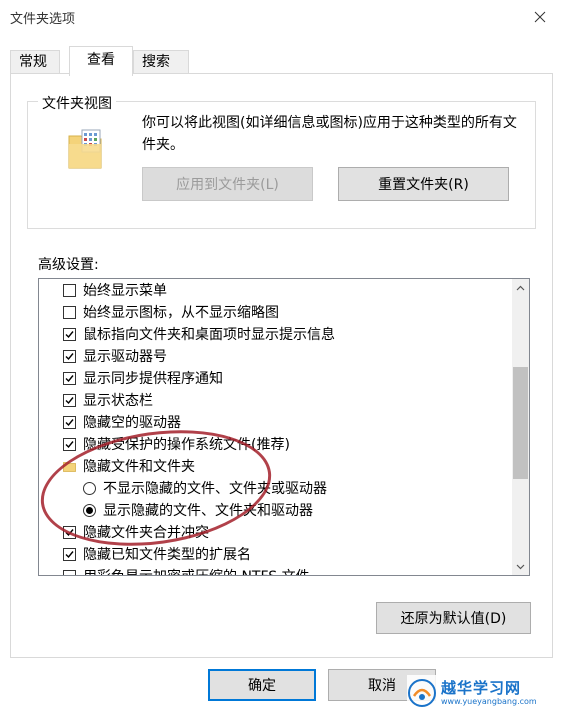 Image resolution: width=563 pixels, height=715 pixels. What do you see at coordinates (186, 570) in the screenshot?
I see `list-item: 用彩色显示加密或压缩的 NTFS 文件` at bounding box center [186, 570].